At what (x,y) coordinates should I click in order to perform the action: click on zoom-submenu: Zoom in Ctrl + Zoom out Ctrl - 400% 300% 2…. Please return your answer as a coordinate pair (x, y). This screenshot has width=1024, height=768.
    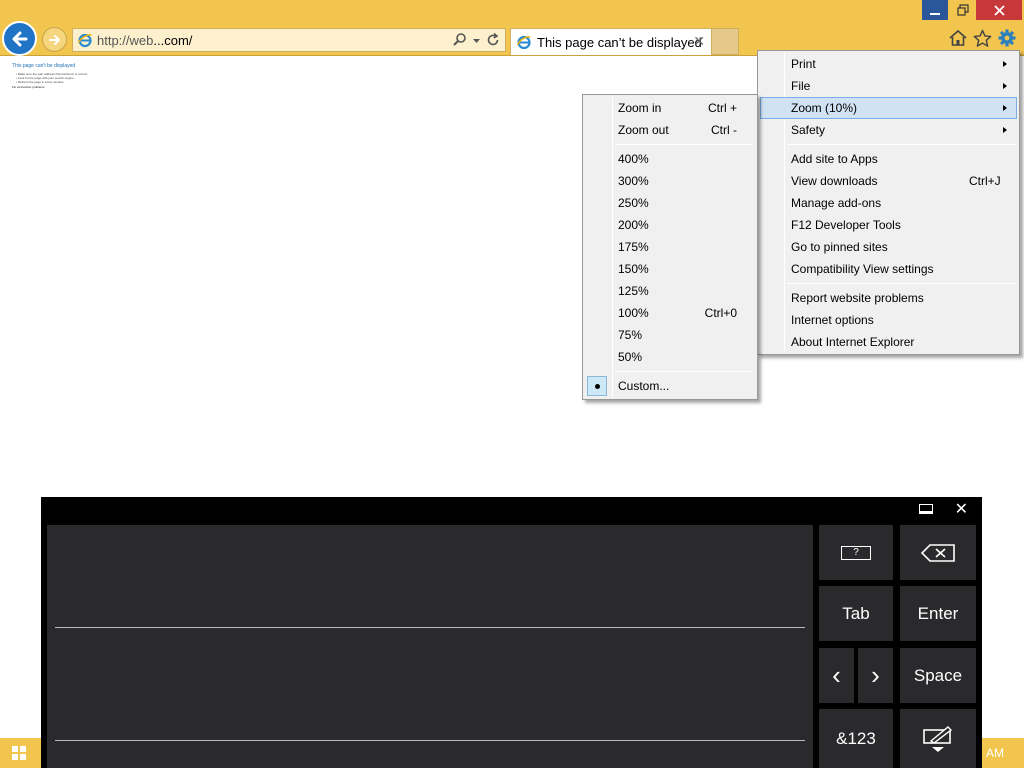
    Looking at the image, I should click on (670, 247).